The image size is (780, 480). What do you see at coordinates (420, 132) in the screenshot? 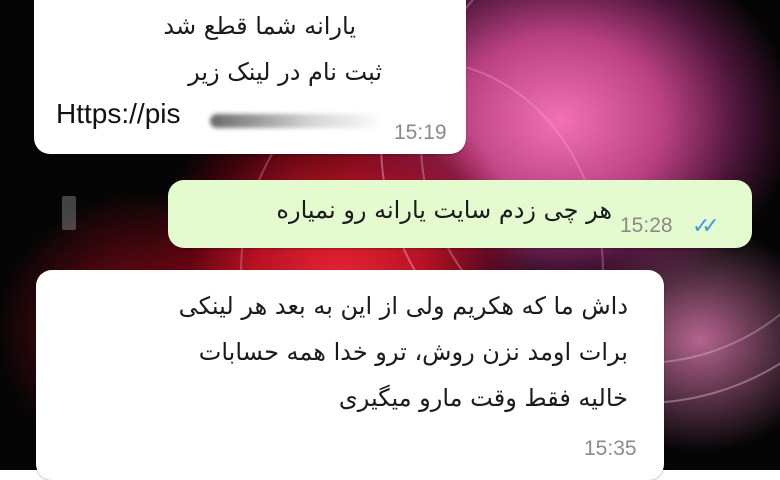
I see `message-timestamp: 15:19` at bounding box center [420, 132].